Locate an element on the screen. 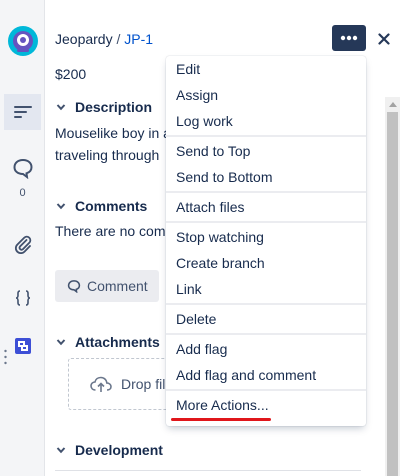 Image resolution: width=400 pixels, height=476 pixels. integration-icon is located at coordinates (22, 346).